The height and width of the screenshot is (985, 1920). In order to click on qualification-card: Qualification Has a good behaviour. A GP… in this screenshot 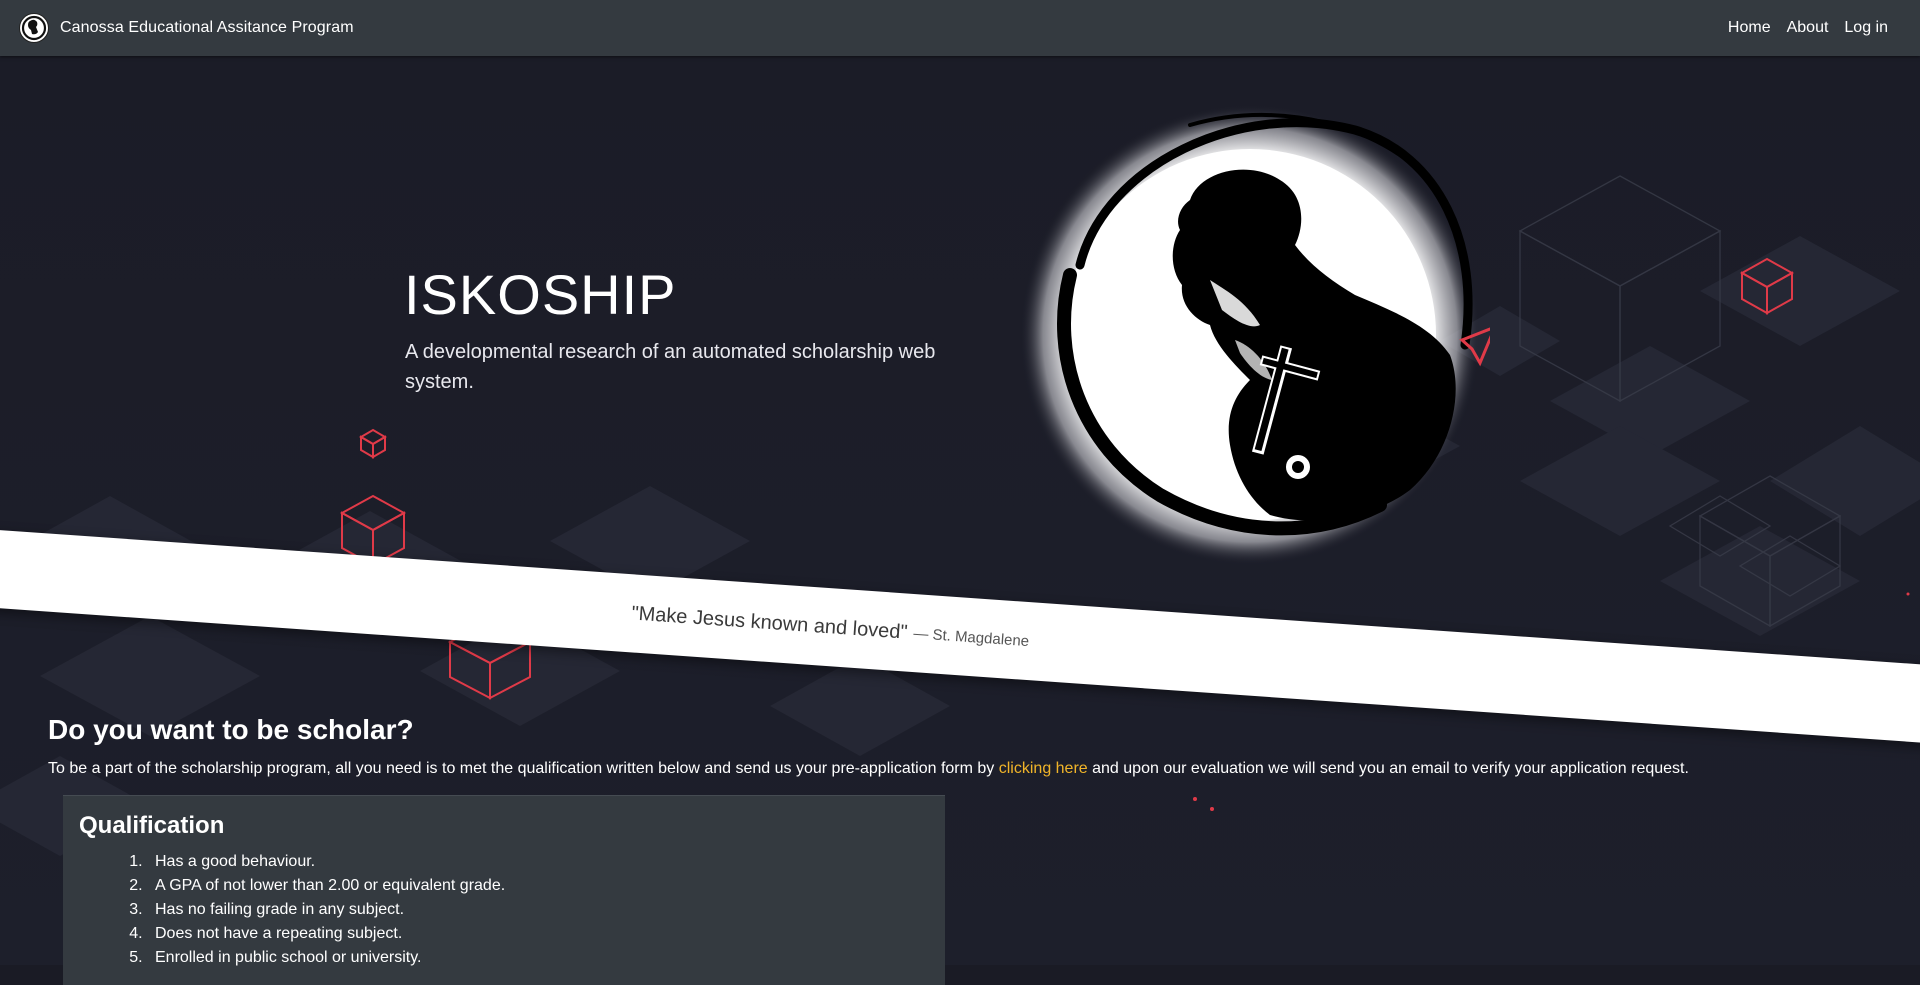, I will do `click(504, 890)`.